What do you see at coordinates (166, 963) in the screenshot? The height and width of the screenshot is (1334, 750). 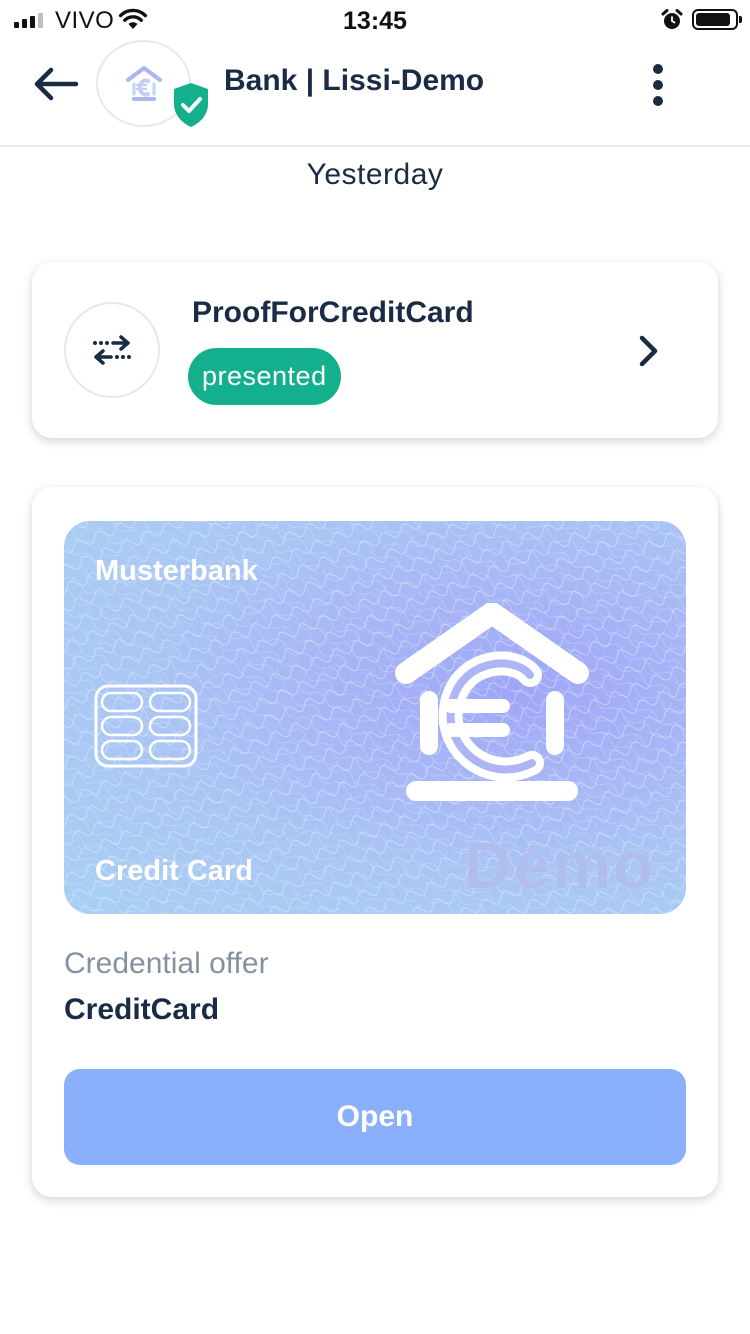 I see `credential-offer-label: Credential offer` at bounding box center [166, 963].